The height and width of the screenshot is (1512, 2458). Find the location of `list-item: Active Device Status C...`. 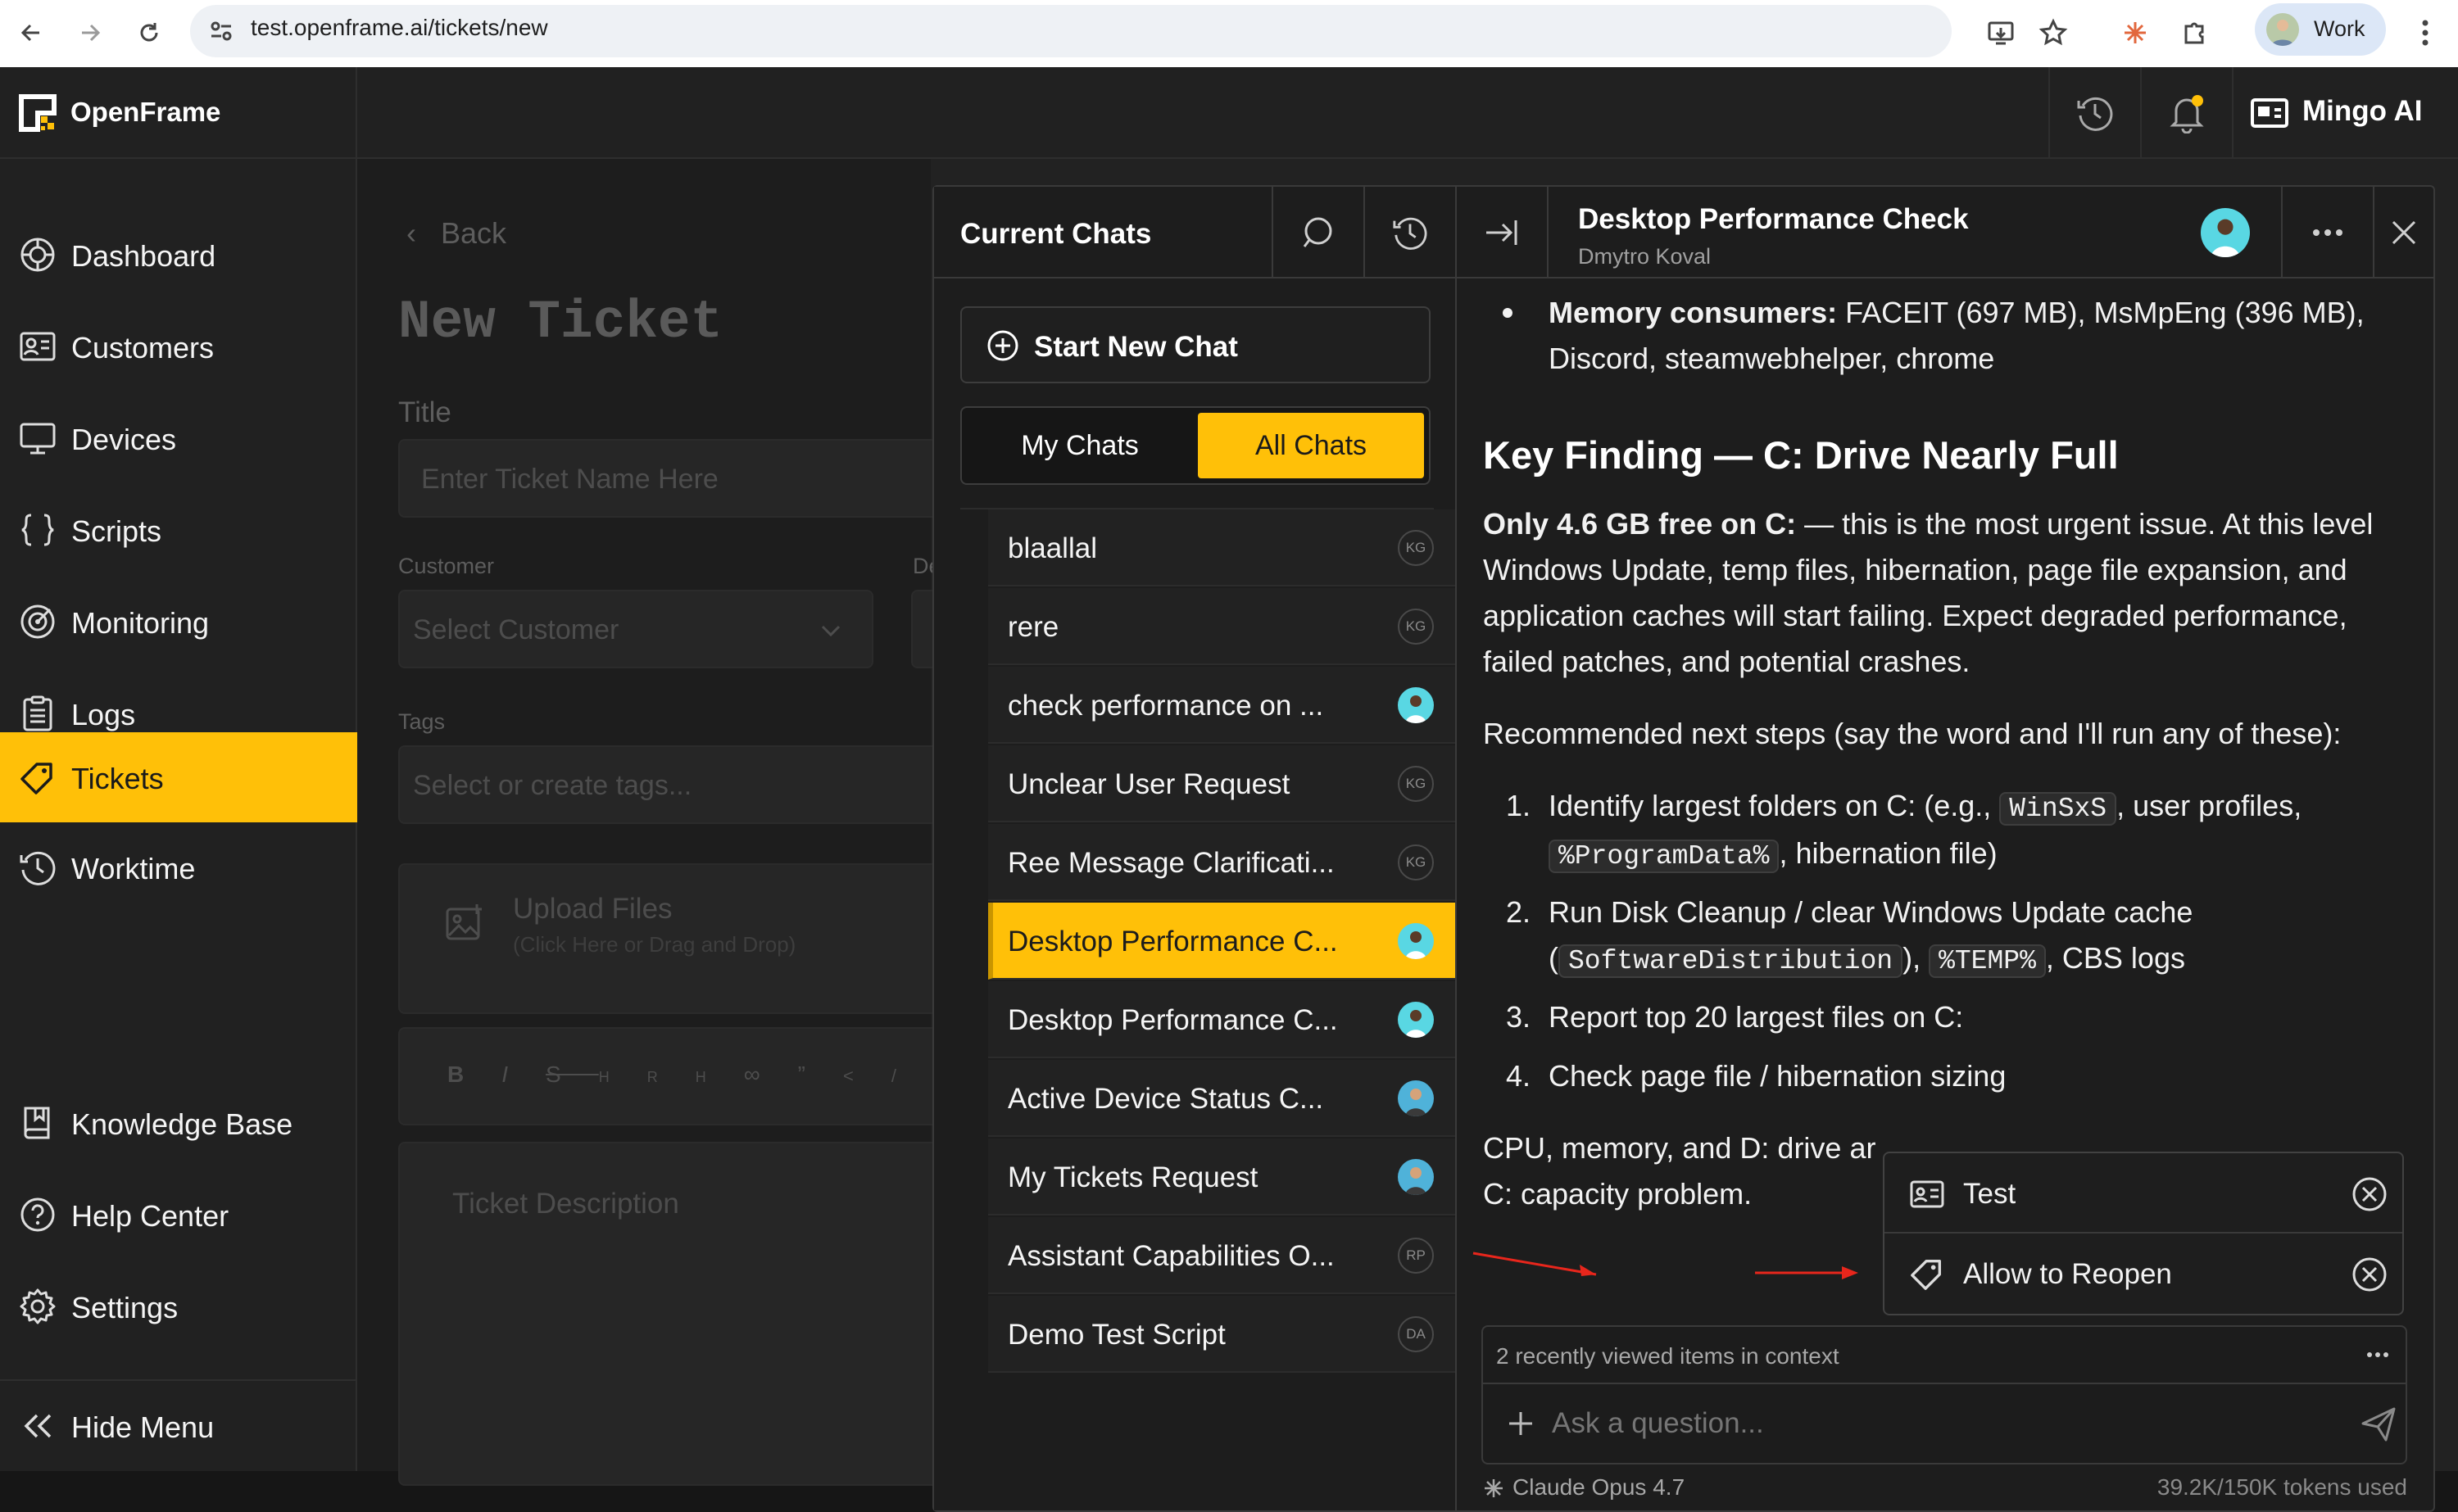

list-item: Active Device Status C... is located at coordinates (1221, 1098).